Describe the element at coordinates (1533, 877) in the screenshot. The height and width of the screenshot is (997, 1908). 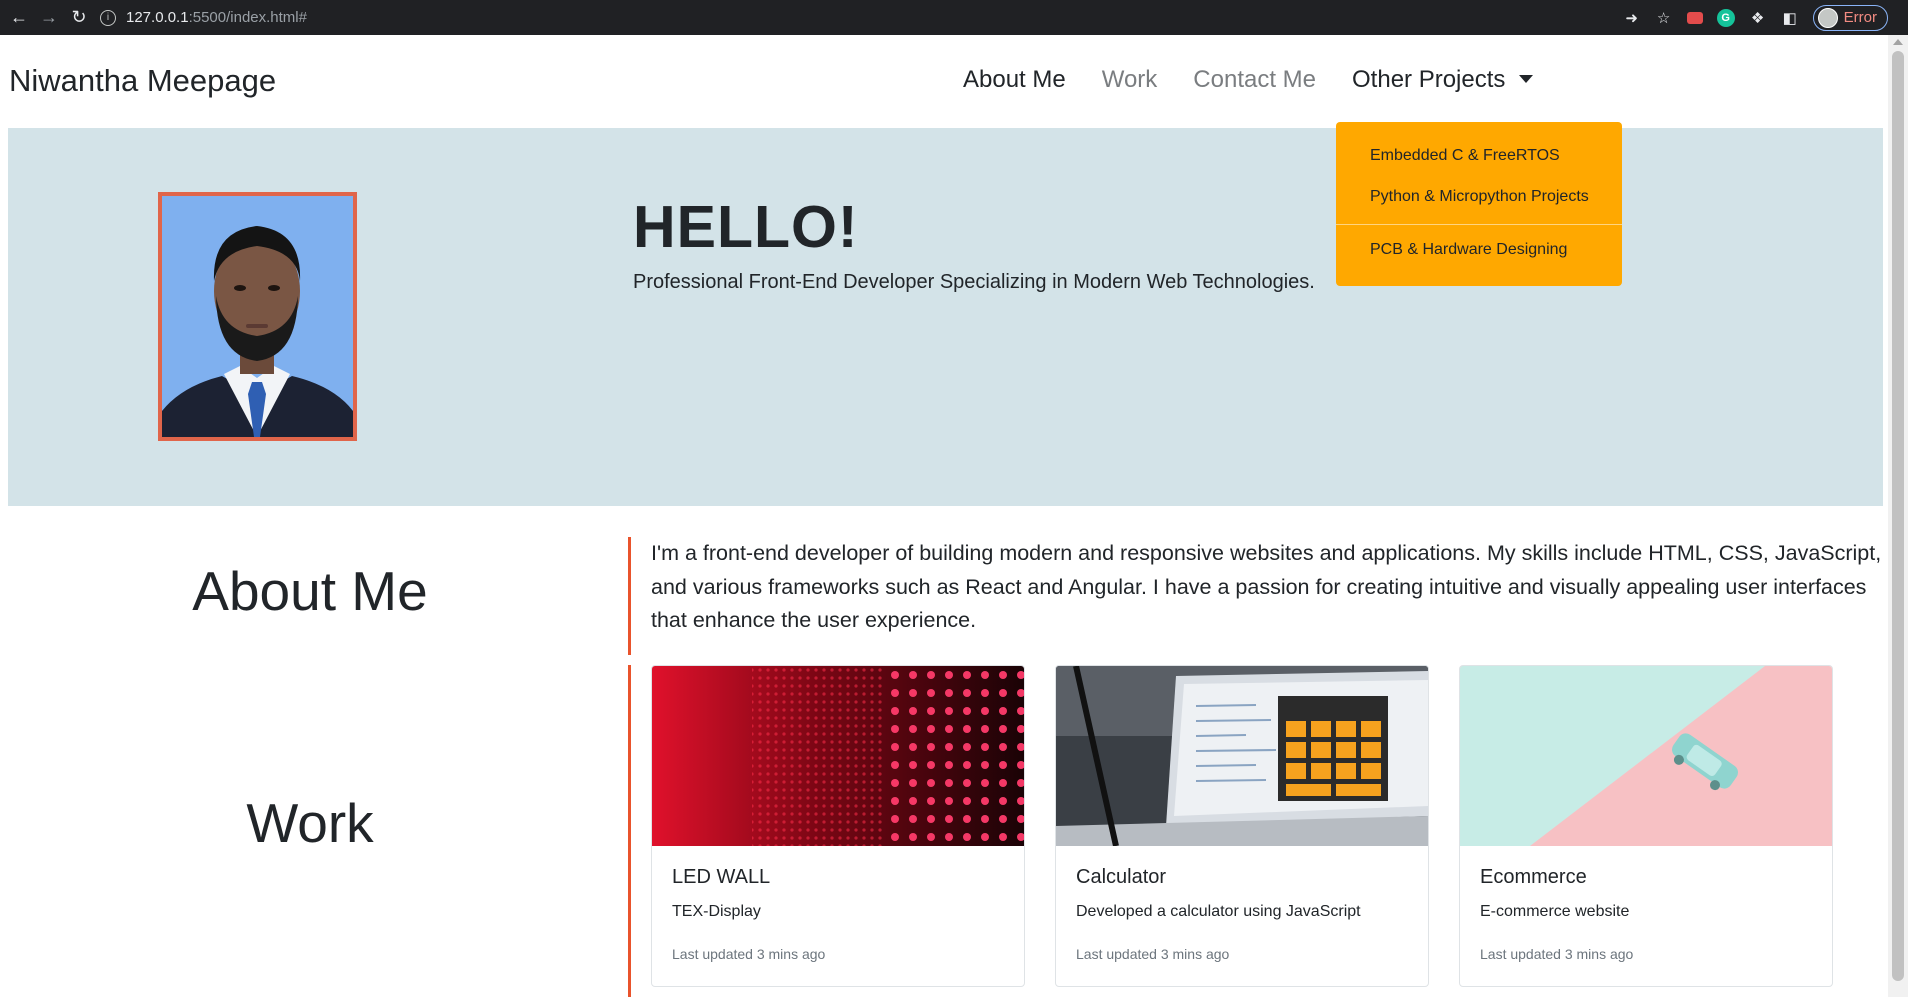
I see `card-title: Ecommerce` at that location.